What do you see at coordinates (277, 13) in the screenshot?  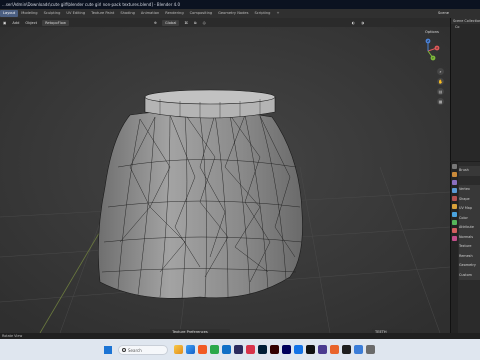 I see `add-workspace-button: +` at bounding box center [277, 13].